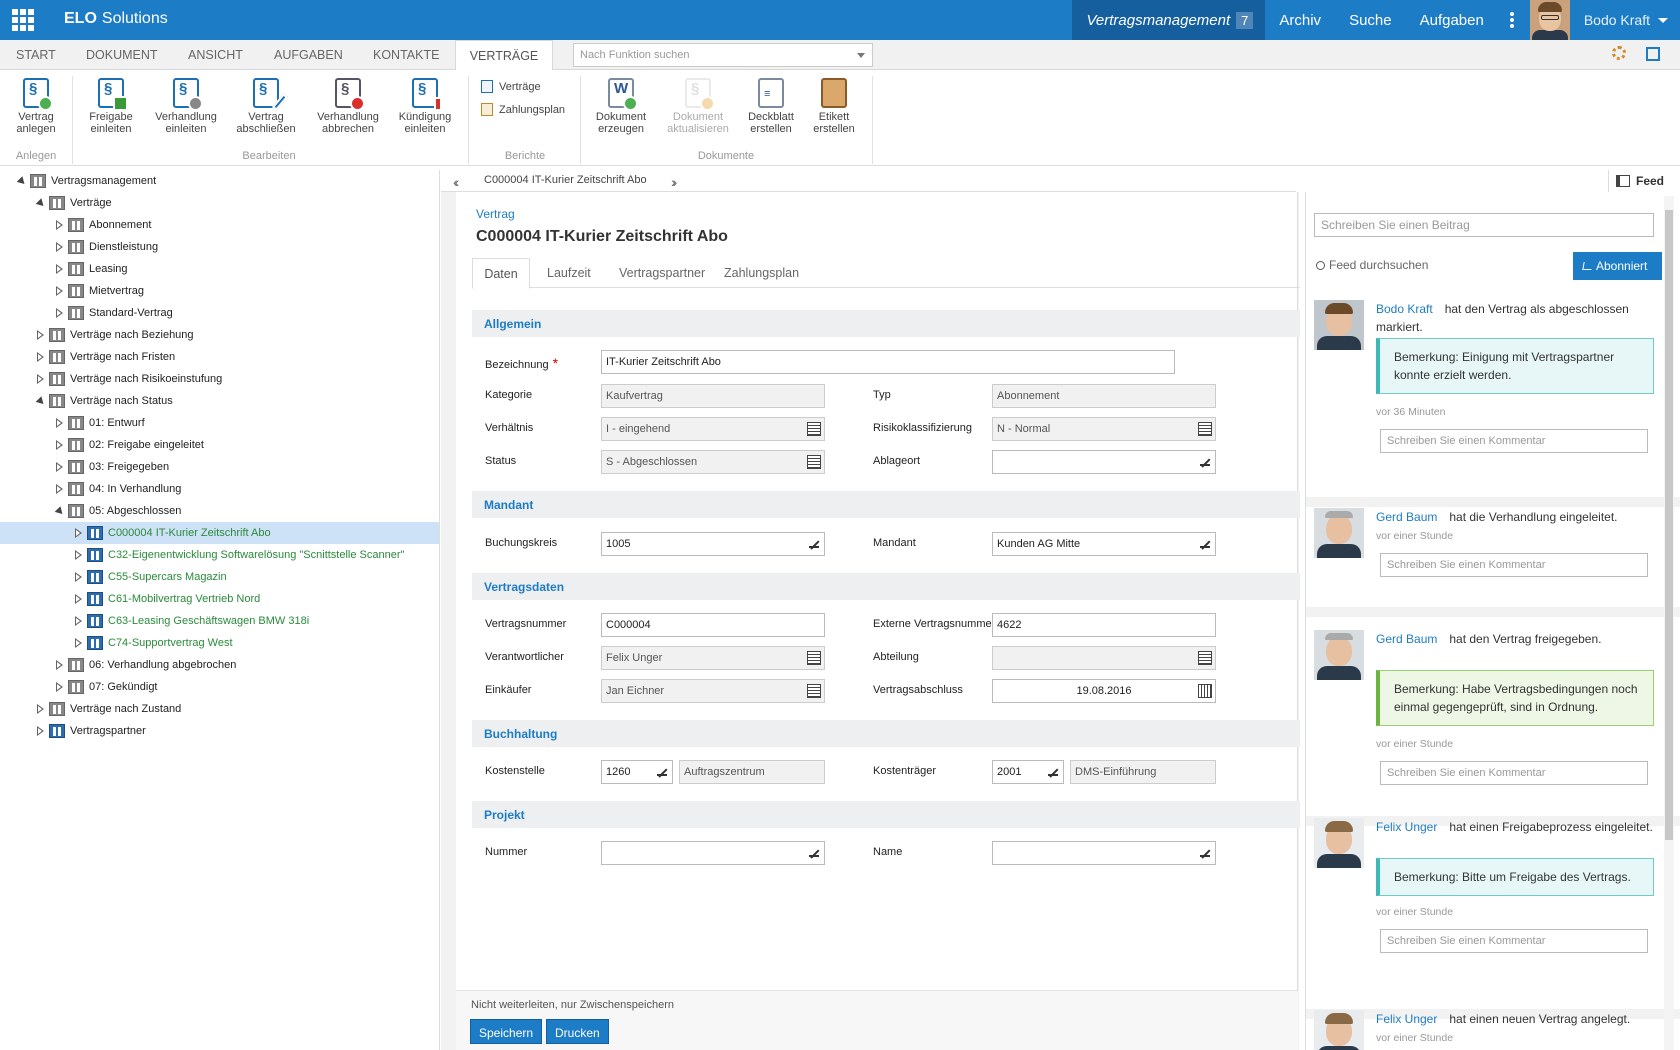 The image size is (1680, 1050). What do you see at coordinates (888, 362) in the screenshot?
I see `bezeichnung-field: IT-Kurier Zeitschrift Abo` at bounding box center [888, 362].